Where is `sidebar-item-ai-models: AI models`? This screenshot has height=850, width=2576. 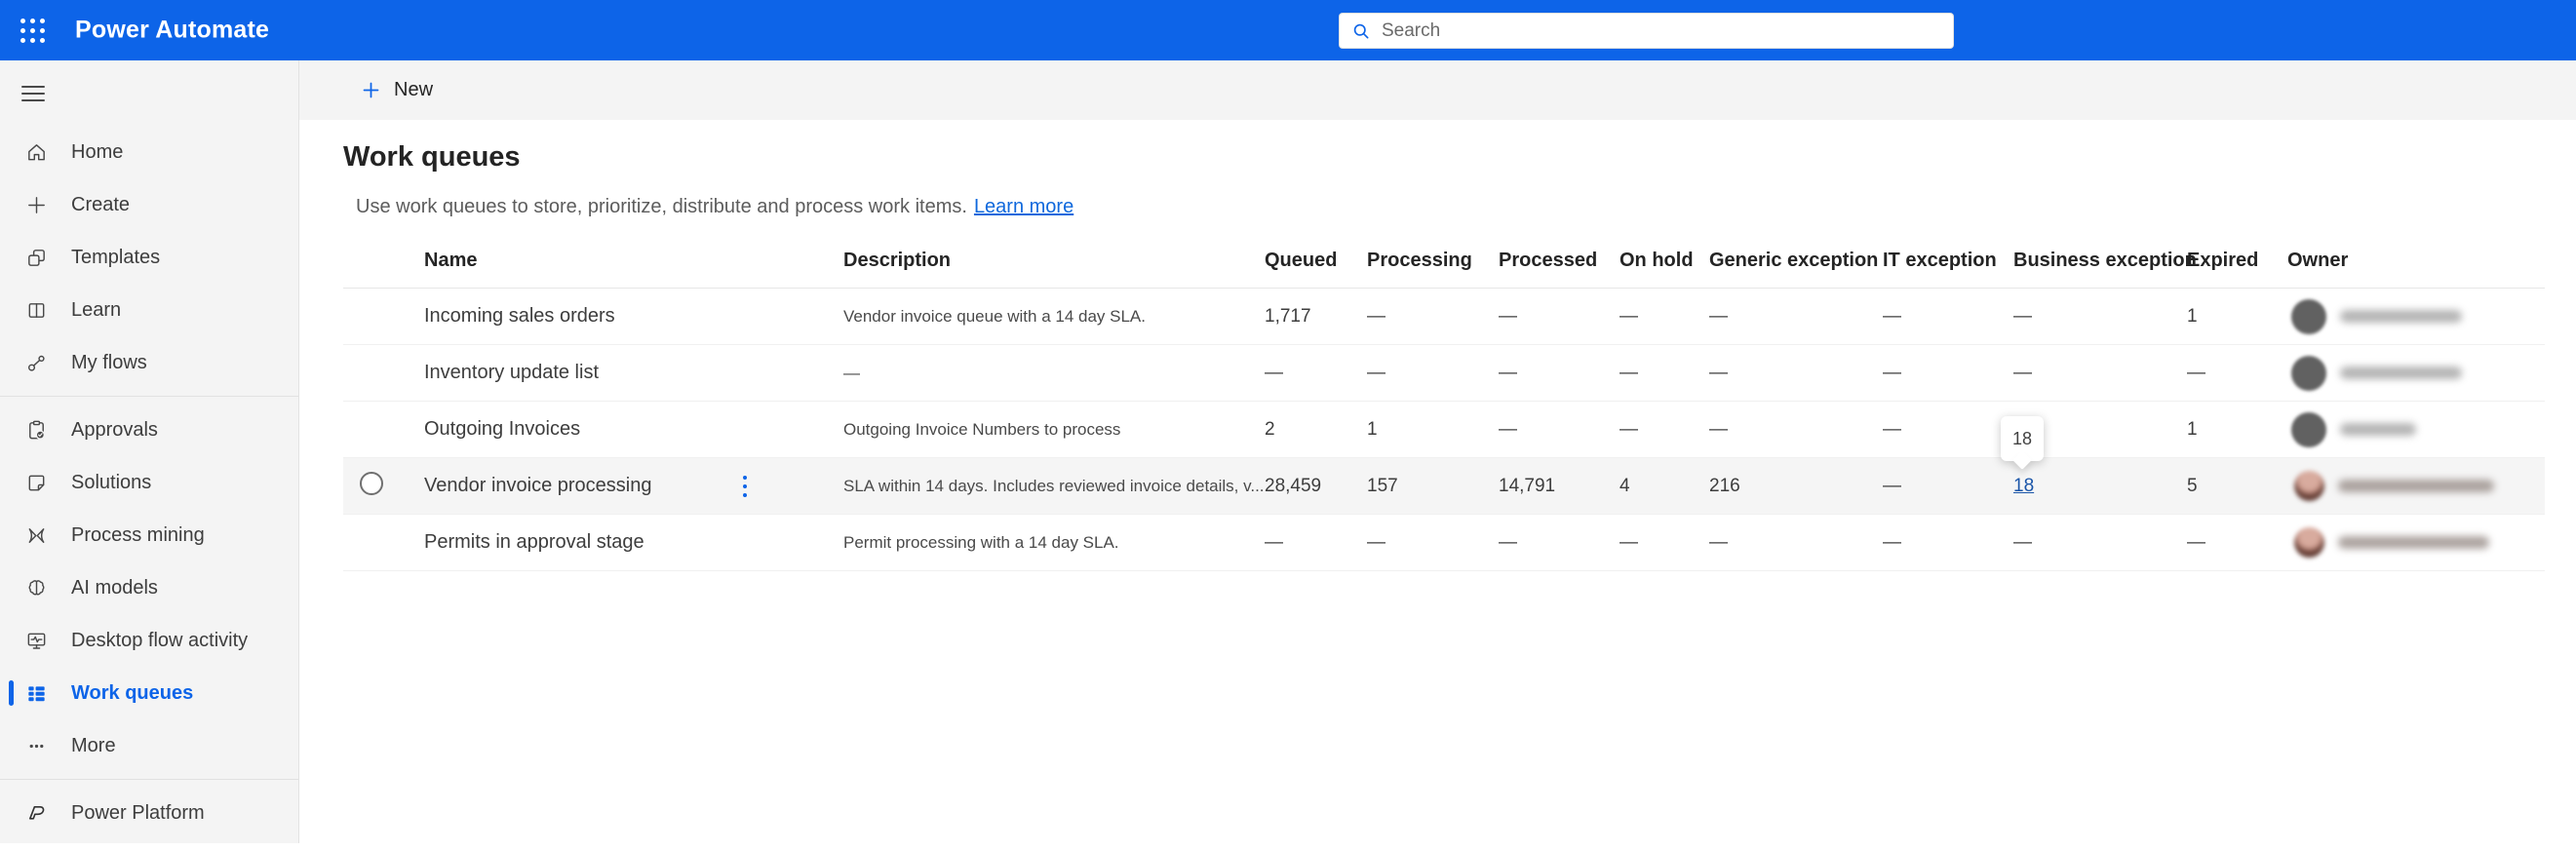 sidebar-item-ai-models: AI models is located at coordinates (149, 587).